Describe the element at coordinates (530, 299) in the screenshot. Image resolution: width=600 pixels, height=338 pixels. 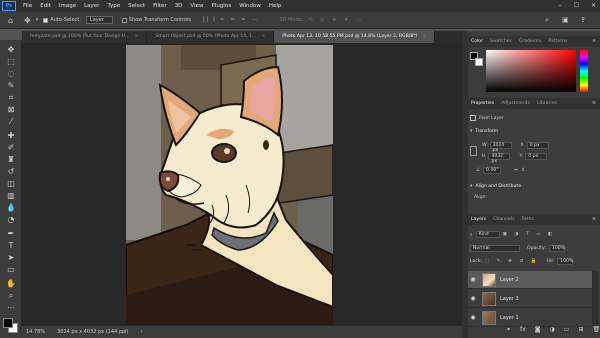
I see `layer-row-layer-3: ◉ Layer 3` at that location.